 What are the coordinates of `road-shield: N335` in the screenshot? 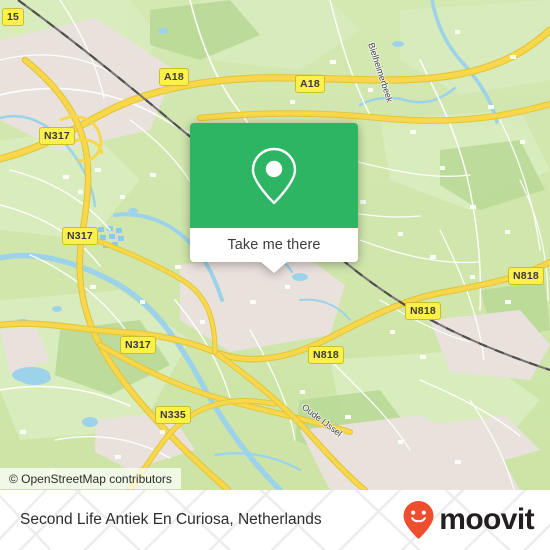 It's located at (173, 415).